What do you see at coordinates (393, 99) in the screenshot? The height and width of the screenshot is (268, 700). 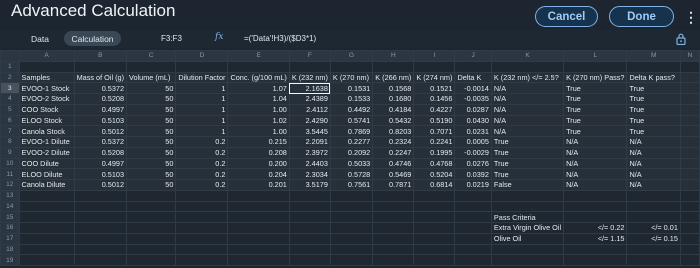 I see `cell-h4: 0.1680` at bounding box center [393, 99].